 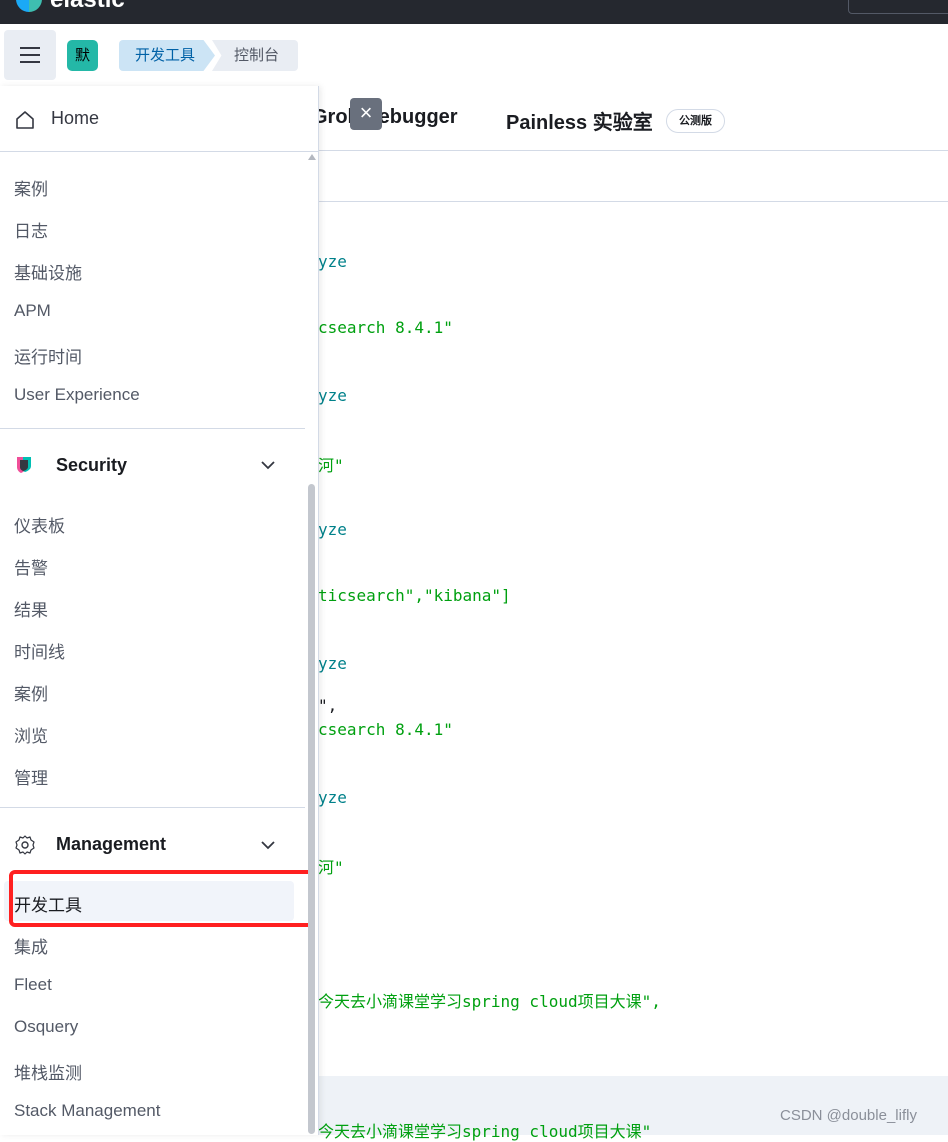 What do you see at coordinates (31, 692) in the screenshot?
I see `nav-item-security-cases: 案例` at bounding box center [31, 692].